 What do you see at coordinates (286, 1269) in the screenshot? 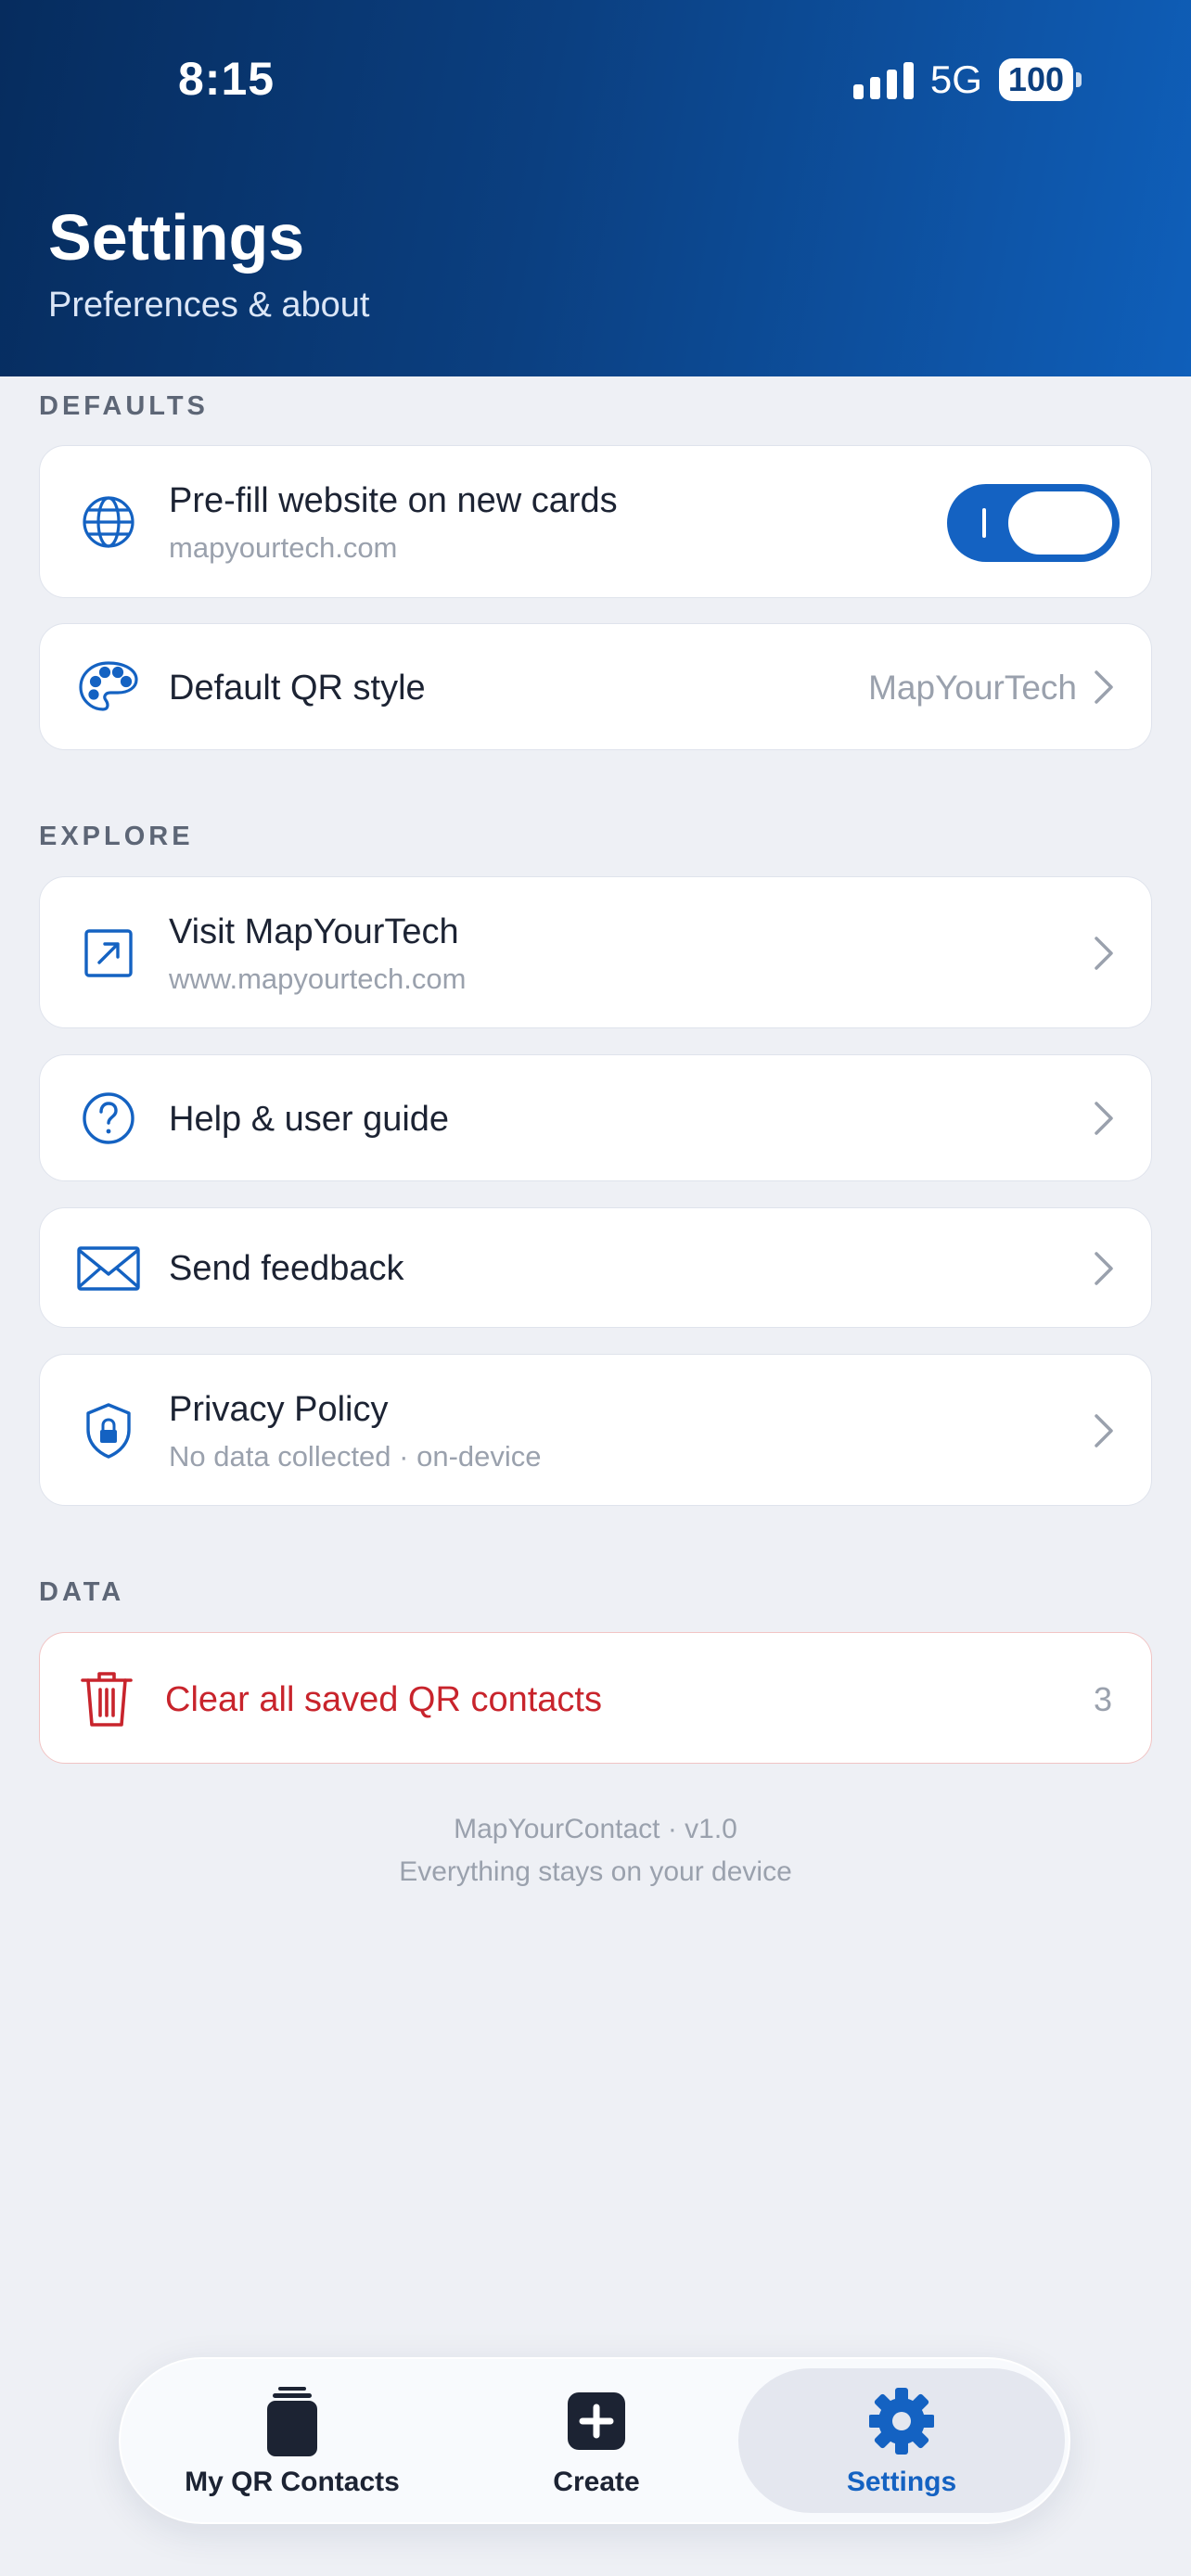
I see `feedback-title: Send feedback` at bounding box center [286, 1269].